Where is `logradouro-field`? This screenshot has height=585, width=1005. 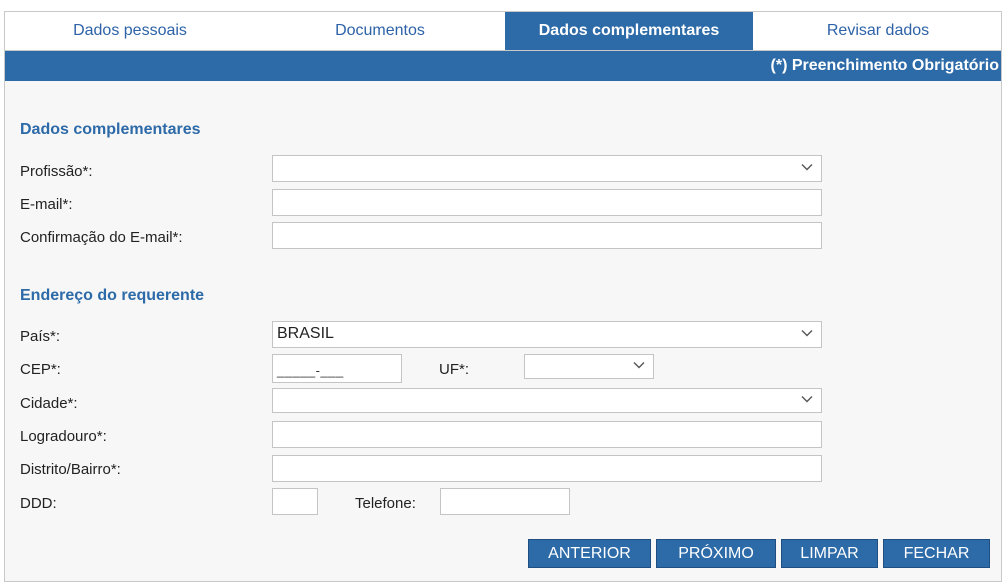 logradouro-field is located at coordinates (547, 434).